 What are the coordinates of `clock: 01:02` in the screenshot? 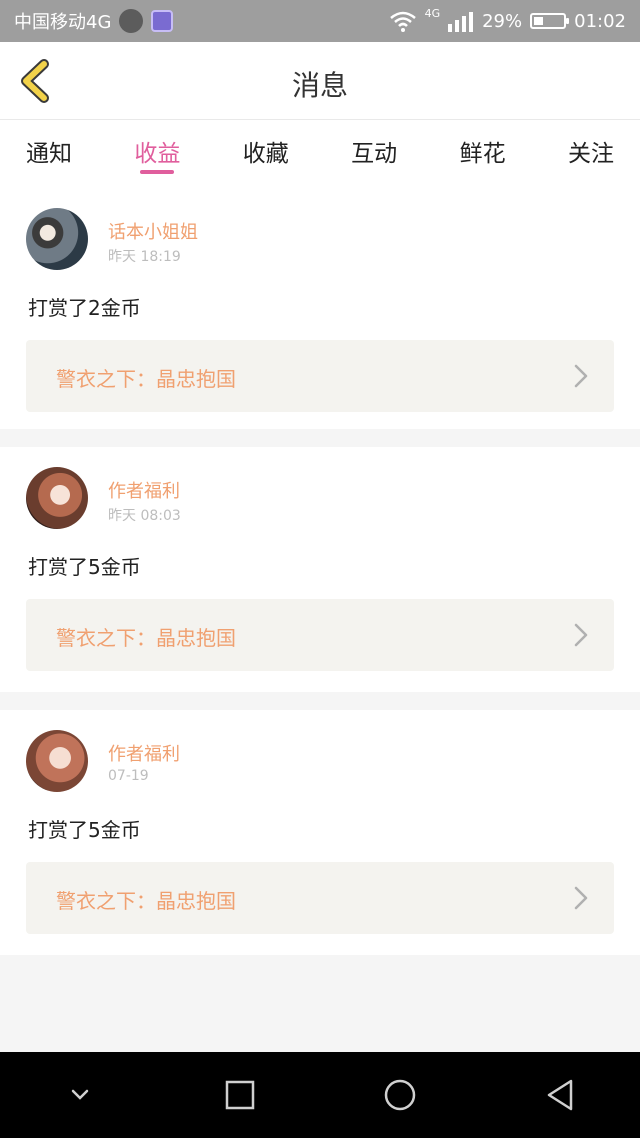 It's located at (600, 21).